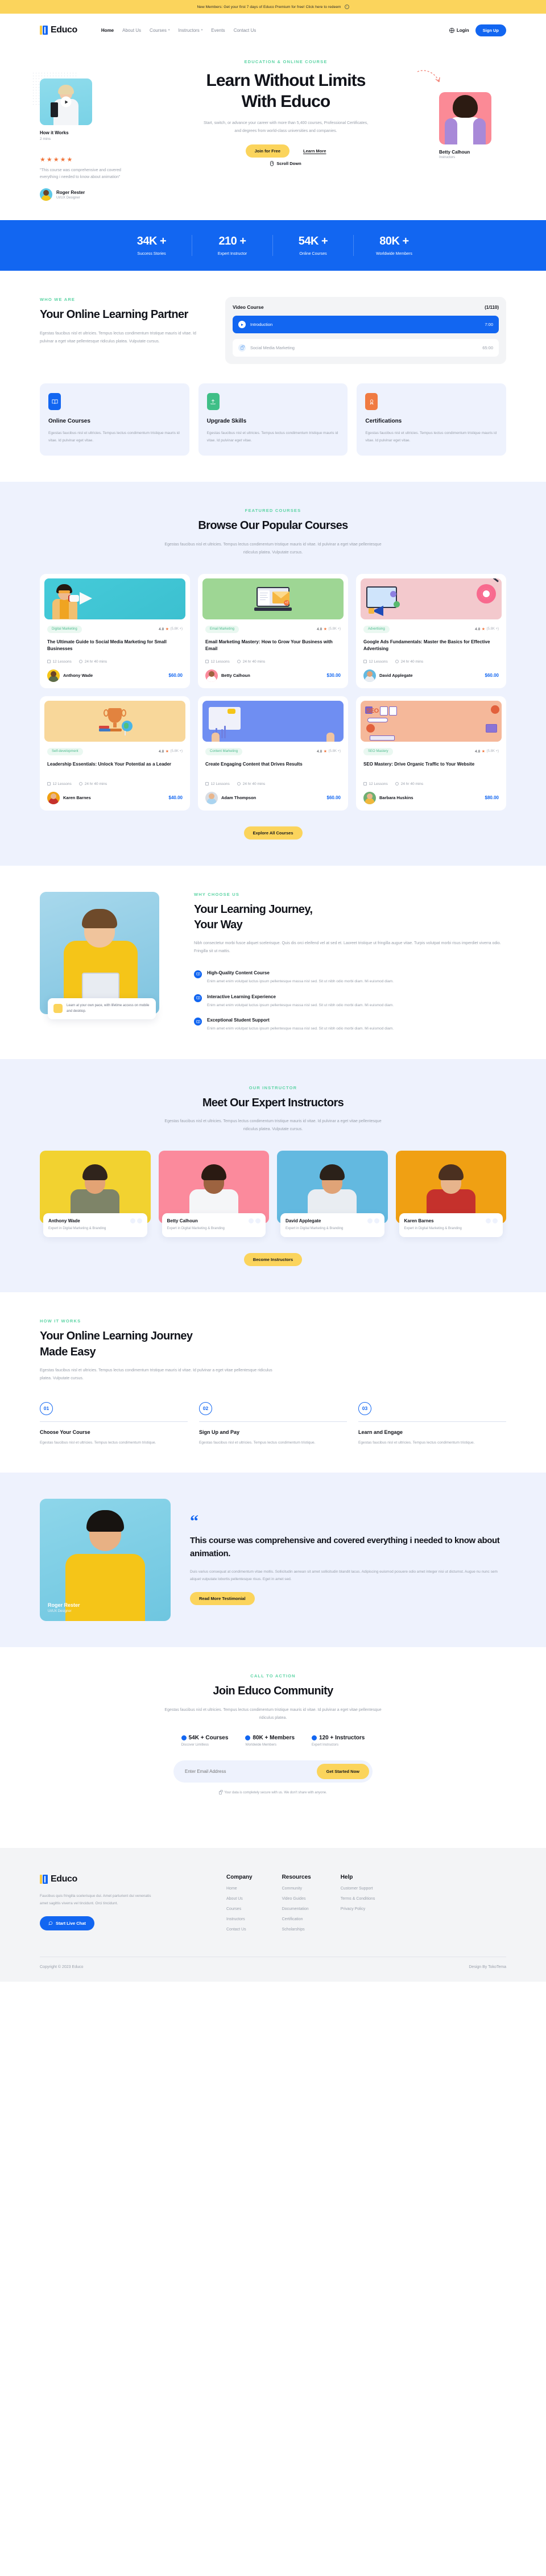 The height and width of the screenshot is (2576, 546). I want to click on stat-item: 80K + Worldwide Members, so click(394, 246).